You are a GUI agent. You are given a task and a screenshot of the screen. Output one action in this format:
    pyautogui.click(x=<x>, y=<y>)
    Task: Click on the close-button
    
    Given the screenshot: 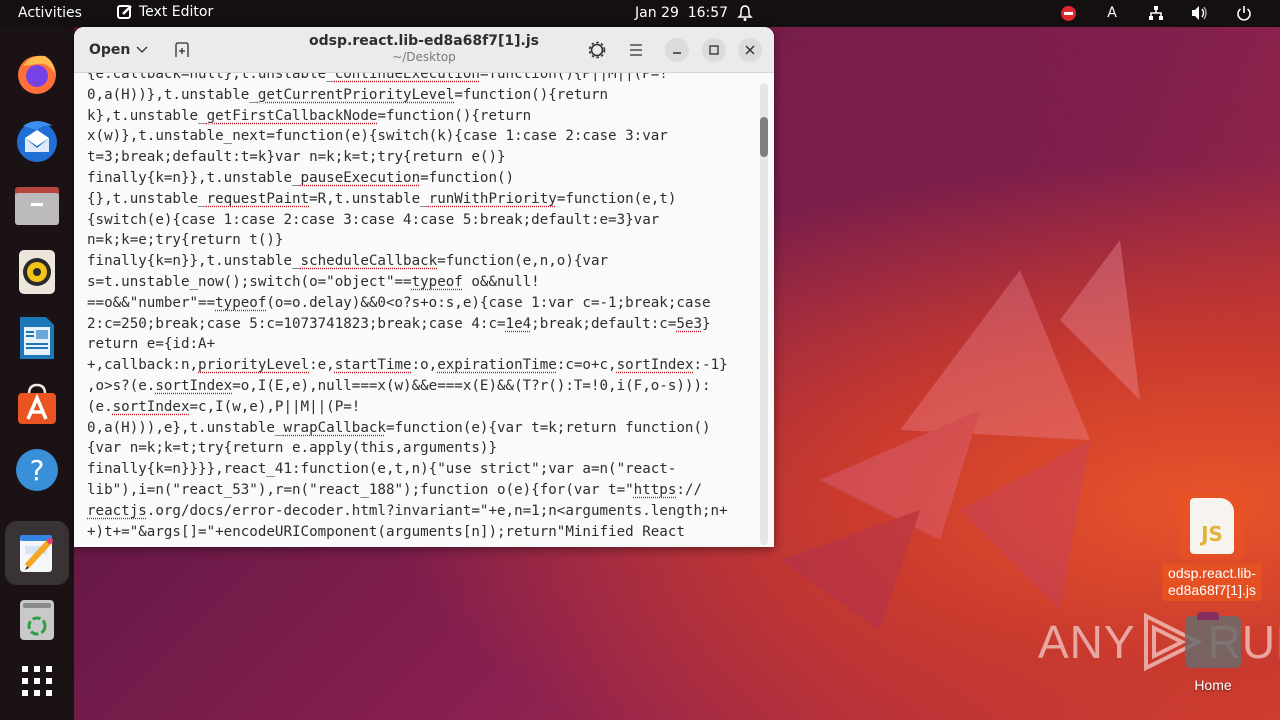 What is the action you would take?
    pyautogui.click(x=750, y=50)
    